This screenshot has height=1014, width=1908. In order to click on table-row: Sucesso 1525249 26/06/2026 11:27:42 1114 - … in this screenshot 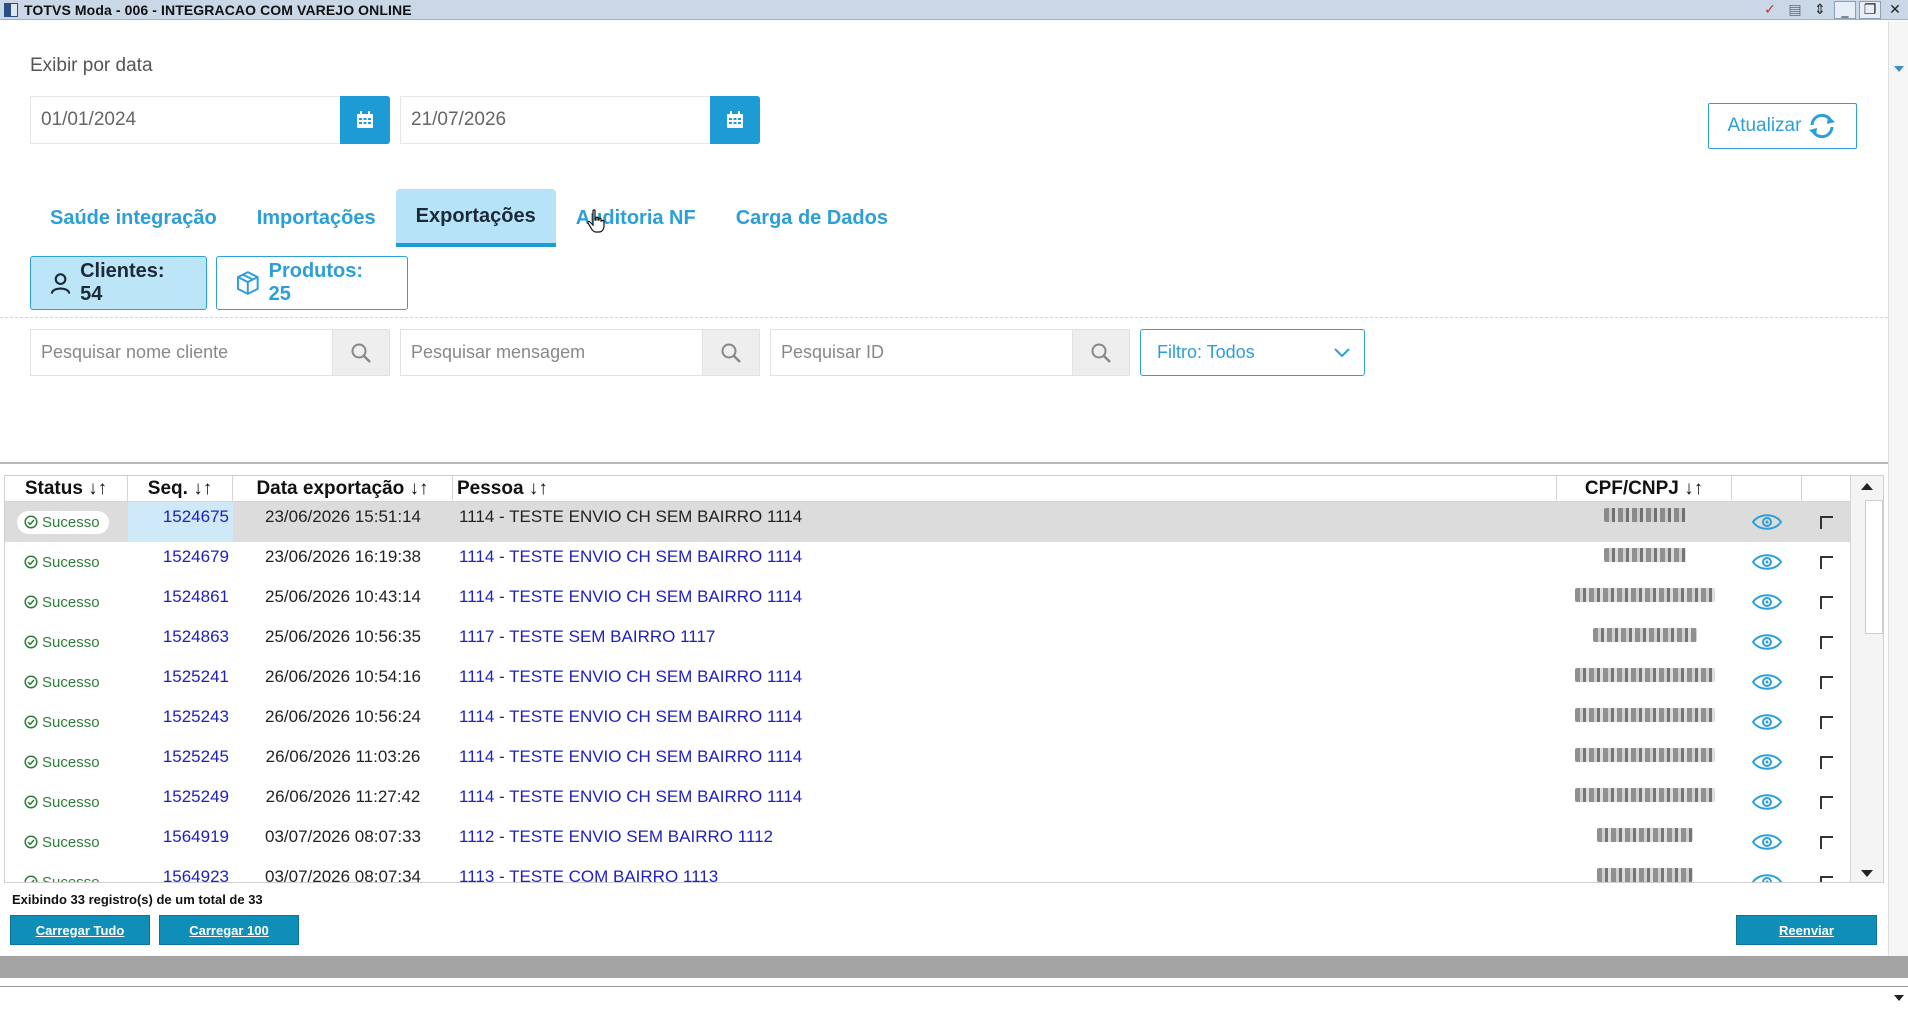, I will do `click(927, 802)`.